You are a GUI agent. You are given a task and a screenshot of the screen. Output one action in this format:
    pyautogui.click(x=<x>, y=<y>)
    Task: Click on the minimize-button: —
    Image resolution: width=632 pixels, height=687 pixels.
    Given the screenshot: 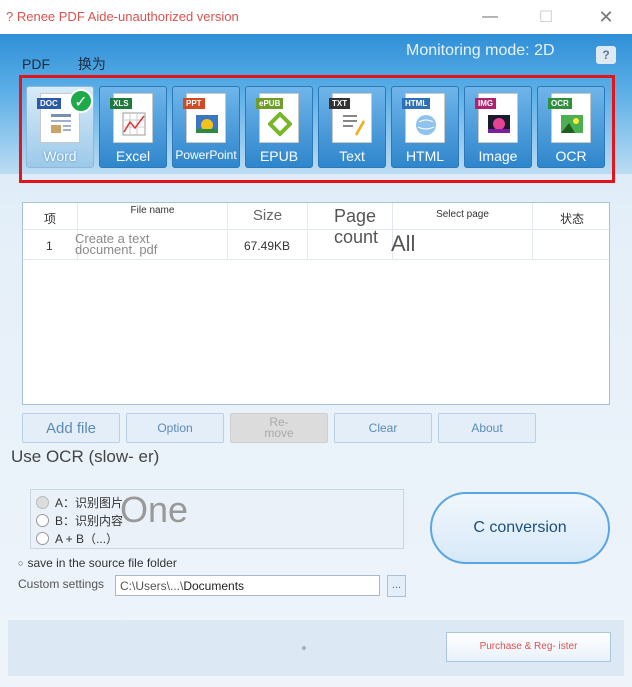 What is the action you would take?
    pyautogui.click(x=490, y=17)
    